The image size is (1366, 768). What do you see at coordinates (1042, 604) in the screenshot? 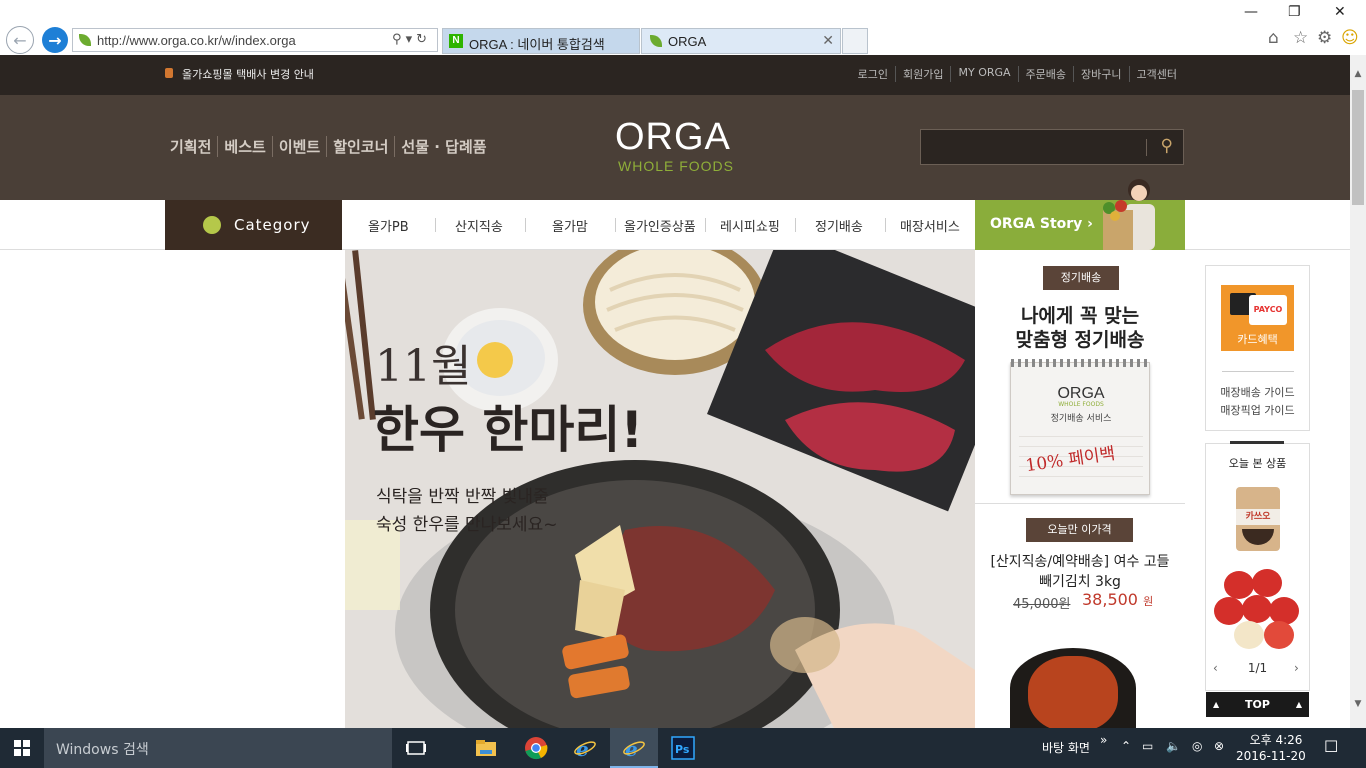
I see `deal-old-price: 45,000원` at bounding box center [1042, 604].